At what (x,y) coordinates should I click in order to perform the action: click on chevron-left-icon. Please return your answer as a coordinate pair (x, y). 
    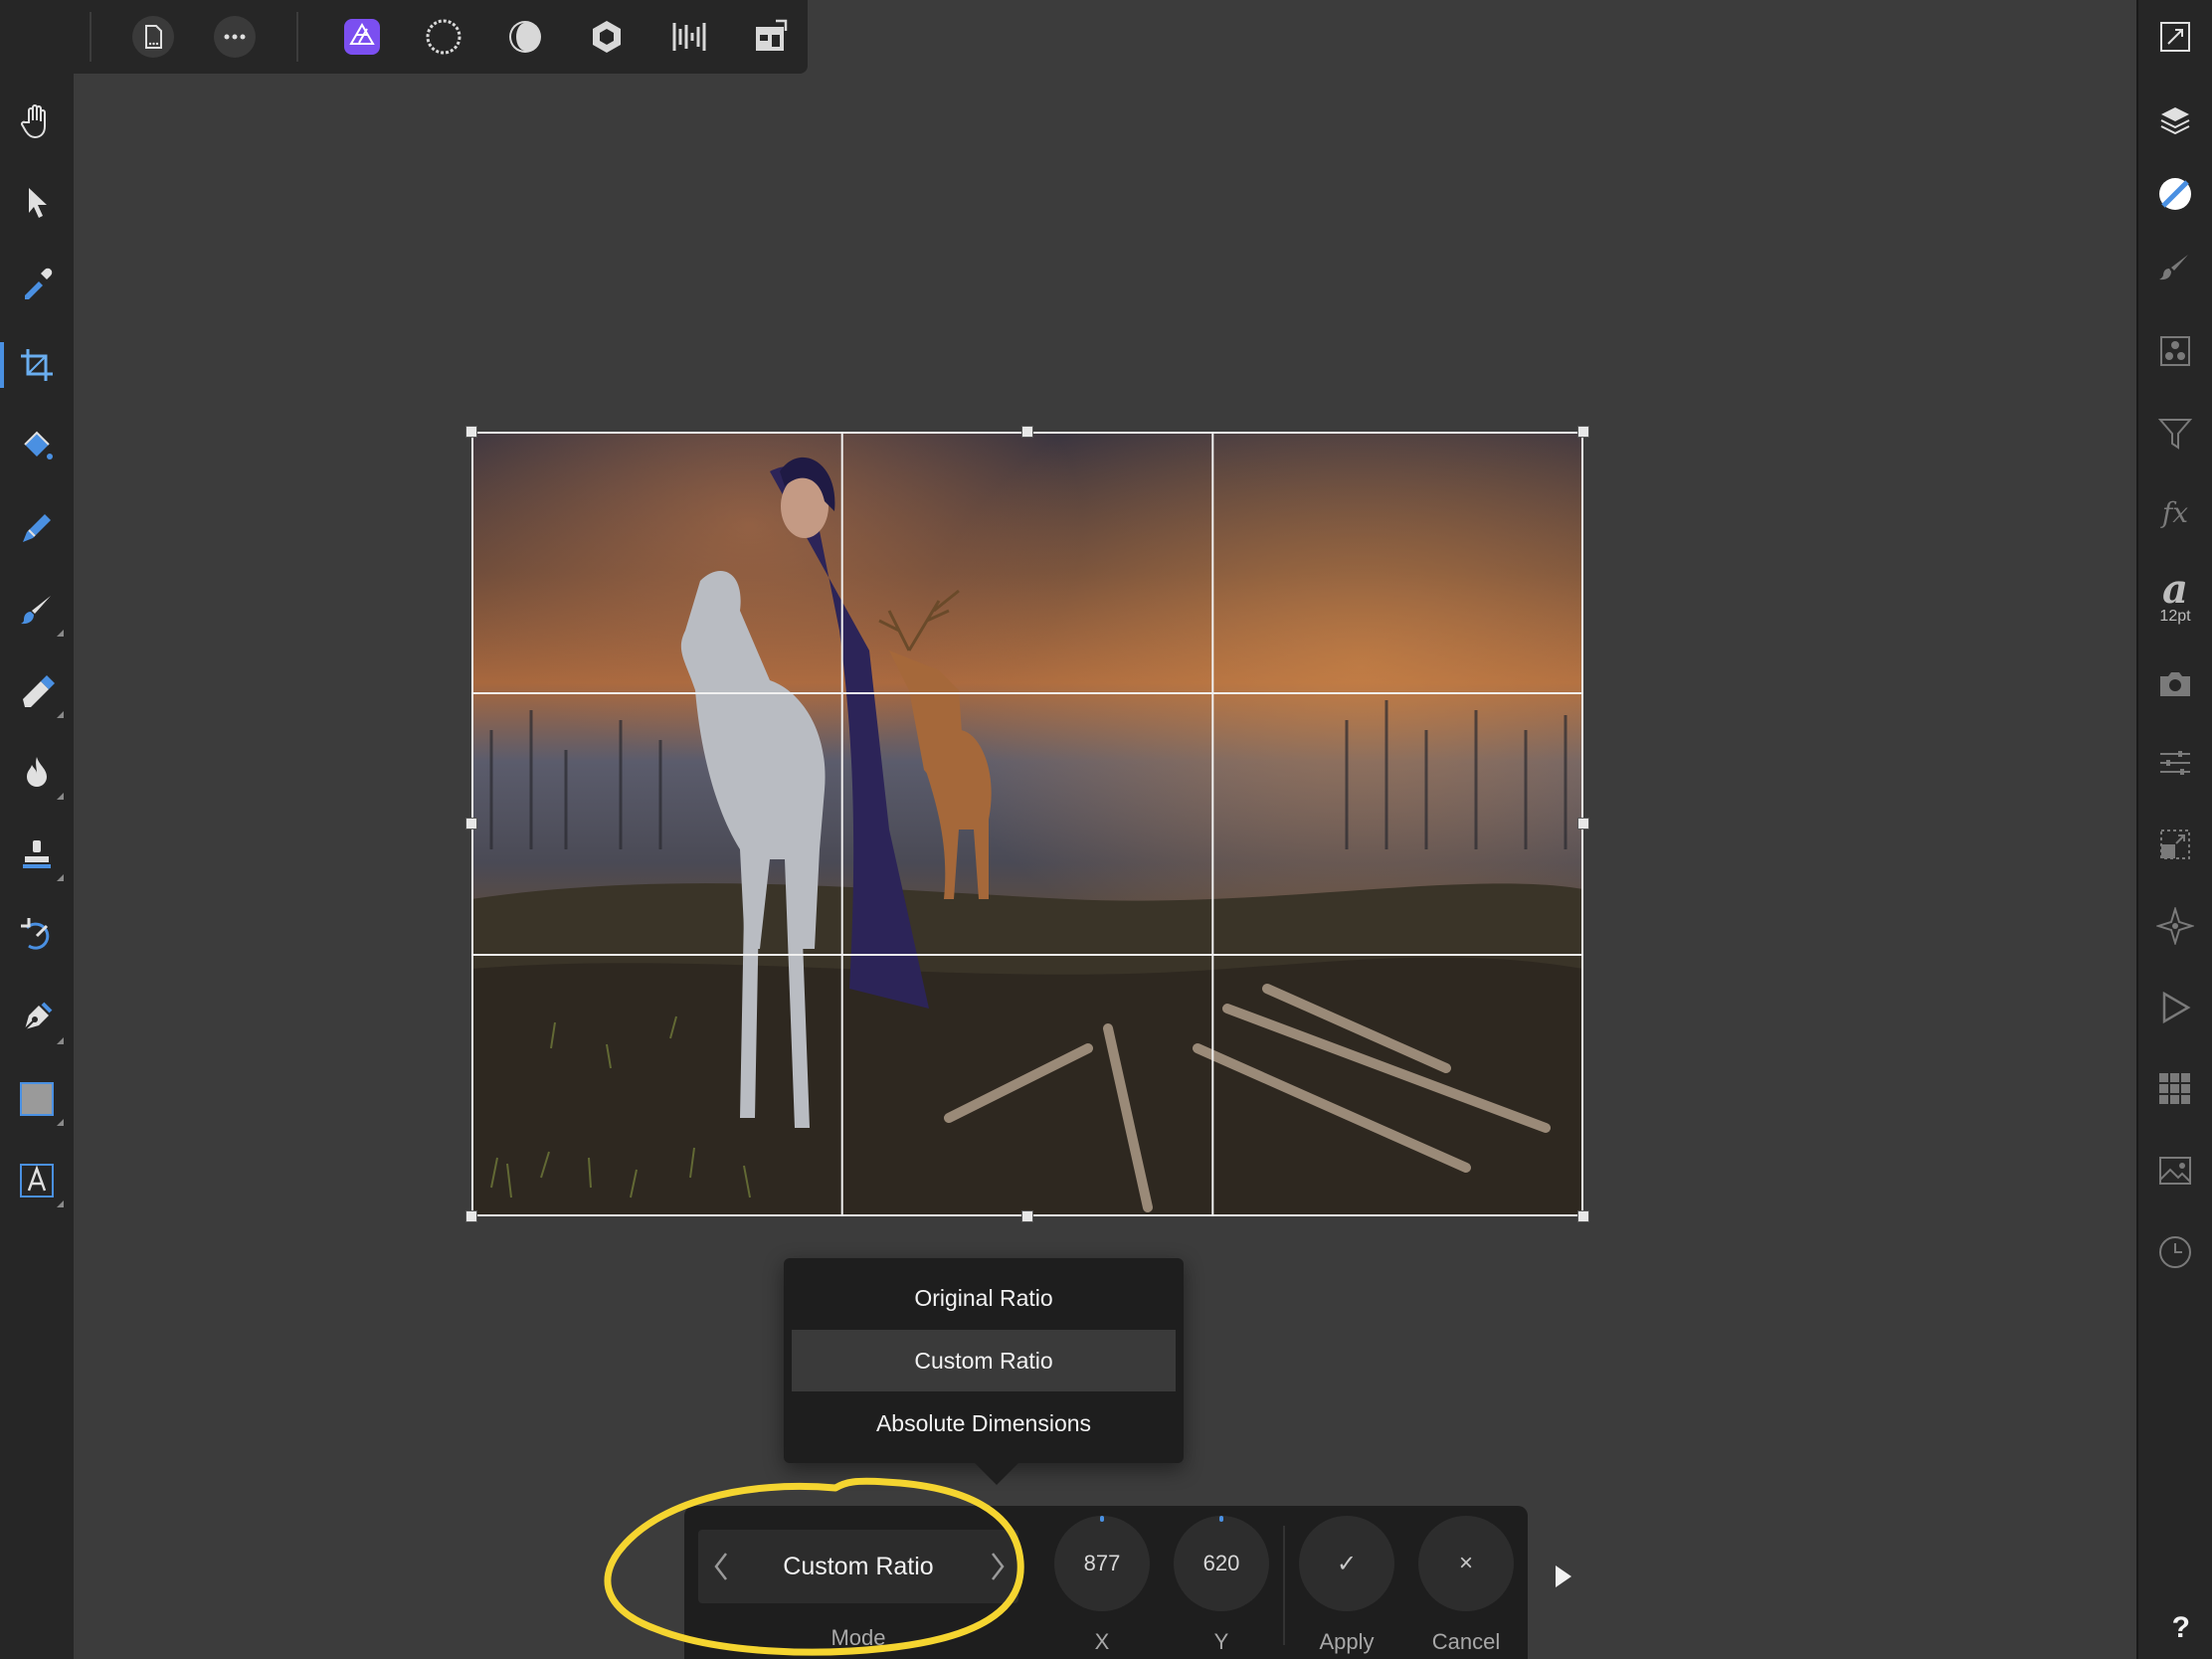
    Looking at the image, I should click on (721, 1566).